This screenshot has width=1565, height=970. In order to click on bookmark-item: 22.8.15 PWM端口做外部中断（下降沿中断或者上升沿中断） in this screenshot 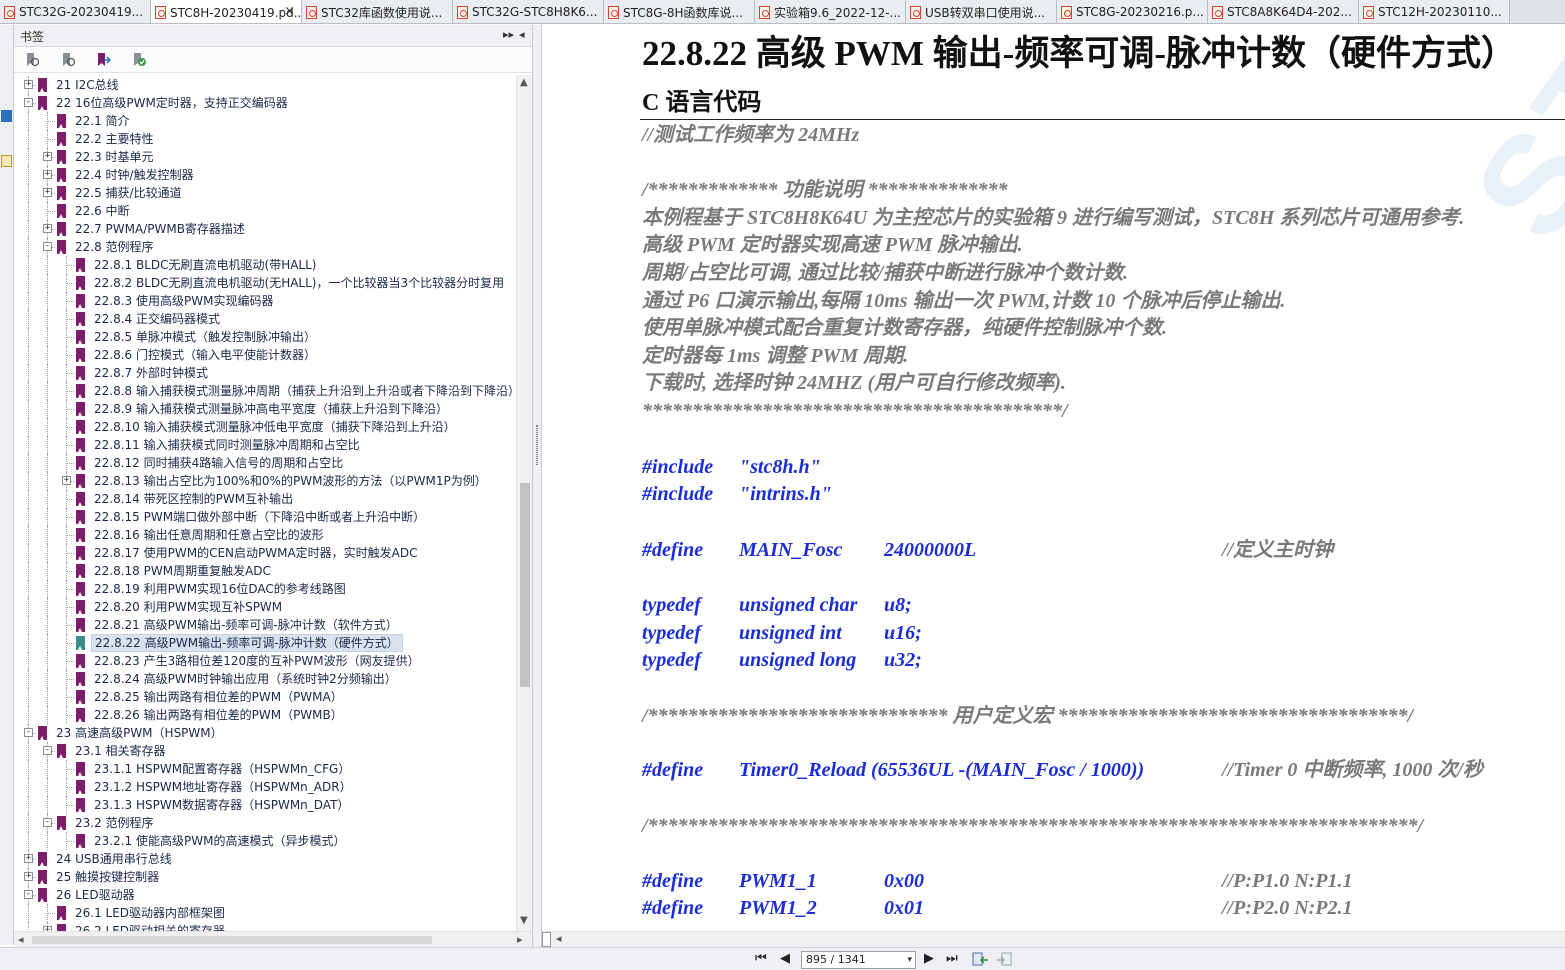, I will do `click(265, 517)`.